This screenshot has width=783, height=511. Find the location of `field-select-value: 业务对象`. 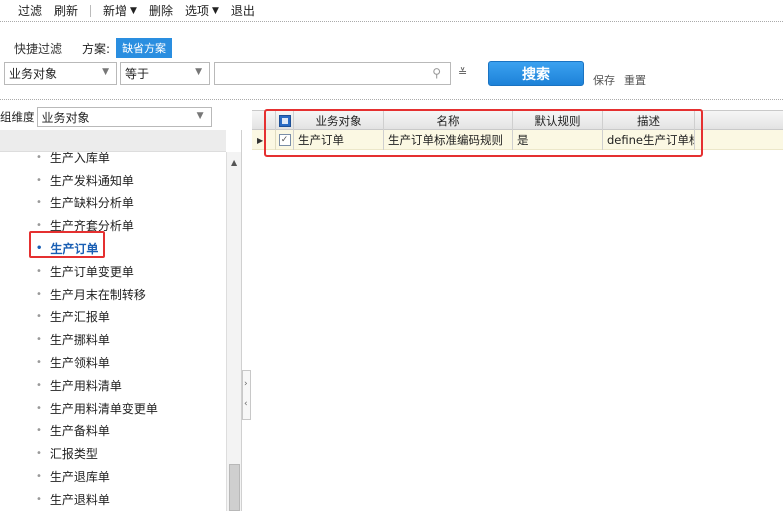

field-select-value: 业务对象 is located at coordinates (33, 74).